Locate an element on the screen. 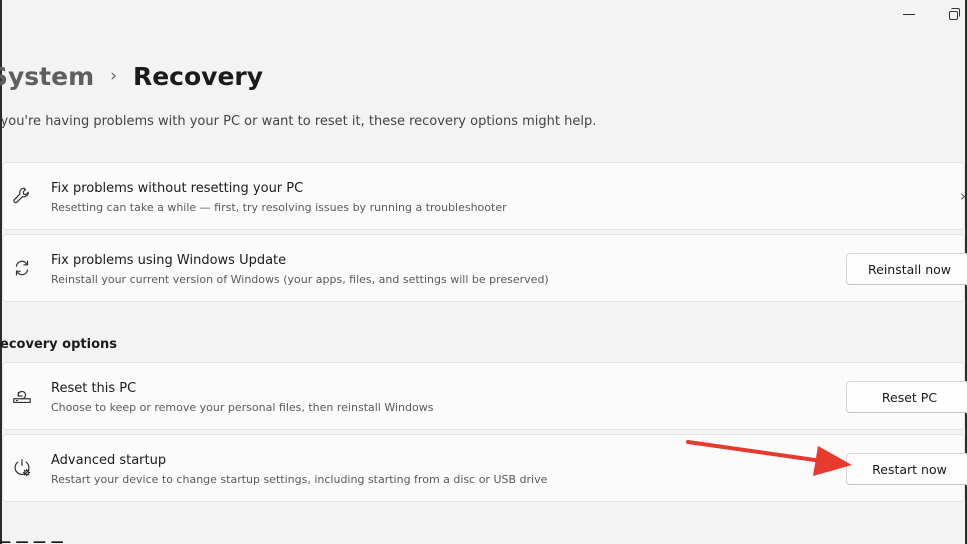 The width and height of the screenshot is (967, 544). wrench-icon is located at coordinates (22, 196).